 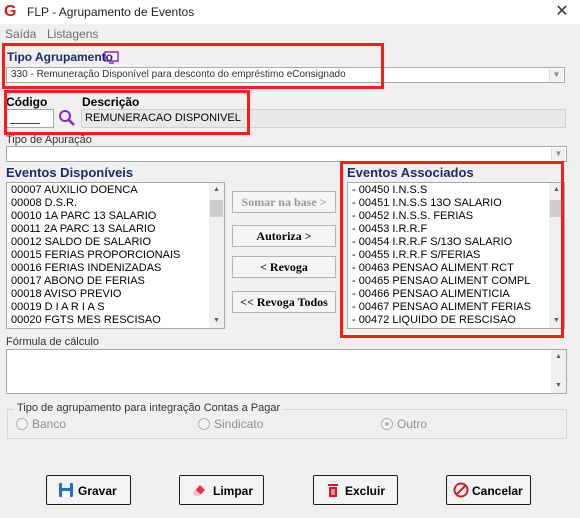 What do you see at coordinates (95, 190) in the screenshot?
I see `list-item: 00007 AUXILIO DOENCA` at bounding box center [95, 190].